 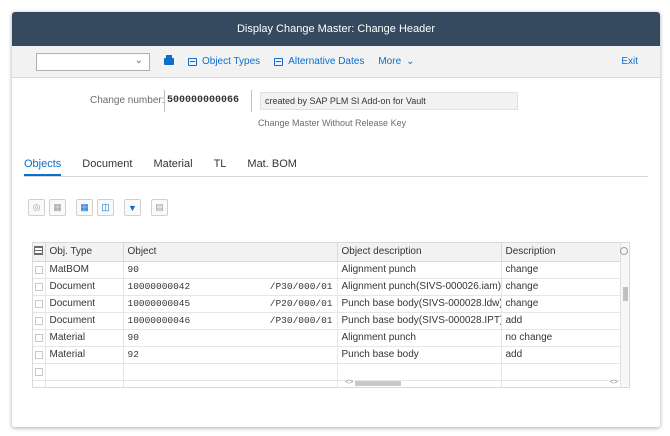 What do you see at coordinates (230, 287) in the screenshot?
I see `cell-object: 10000000042/P30/000/01` at bounding box center [230, 287].